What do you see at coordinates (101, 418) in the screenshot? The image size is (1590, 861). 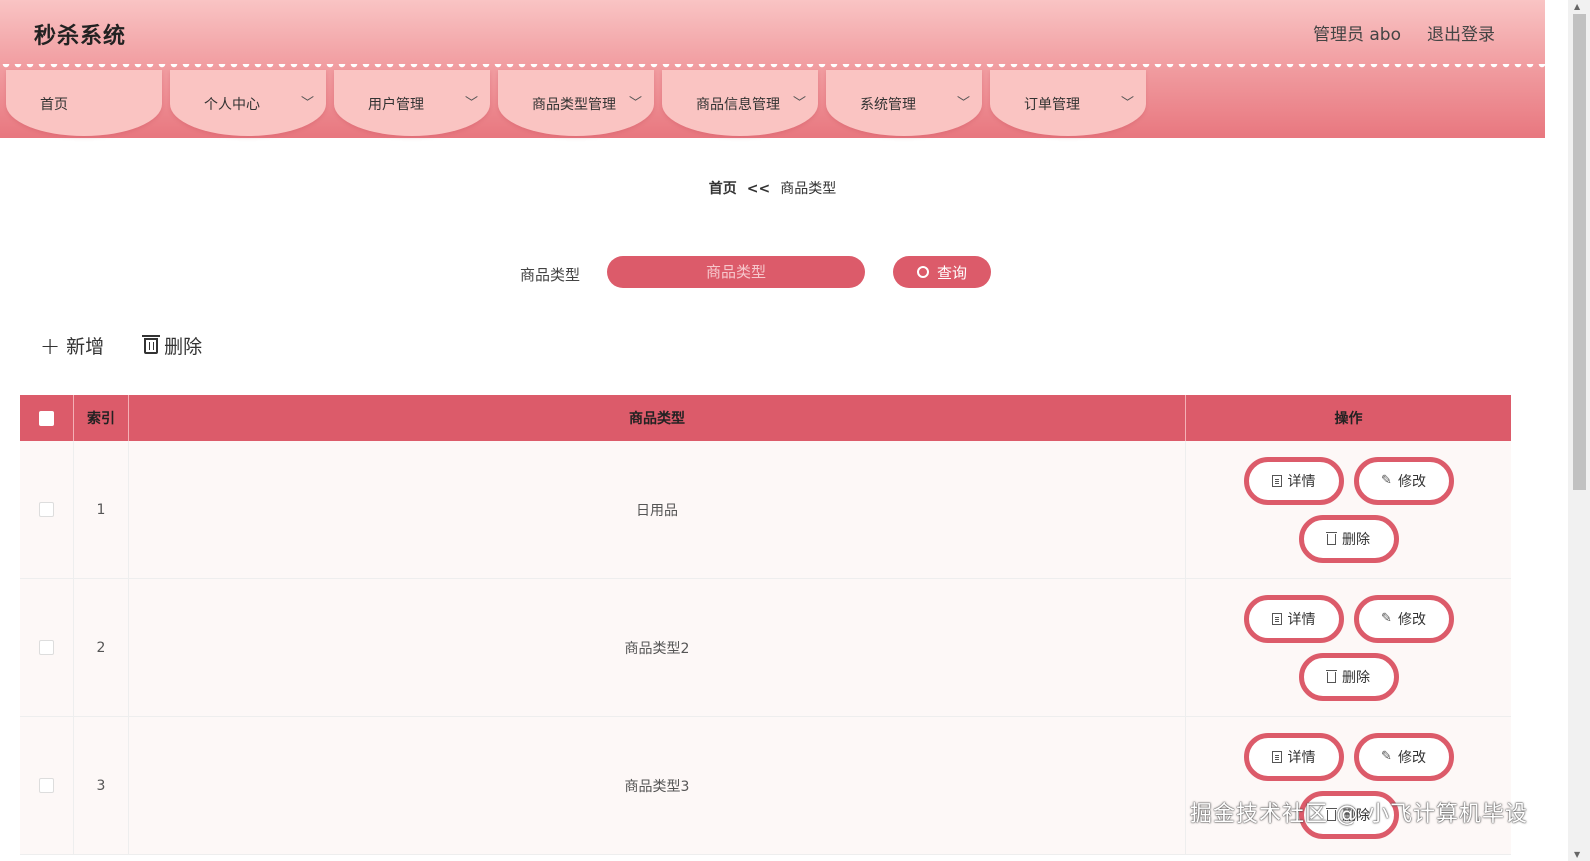 I see `header-index: 索引` at bounding box center [101, 418].